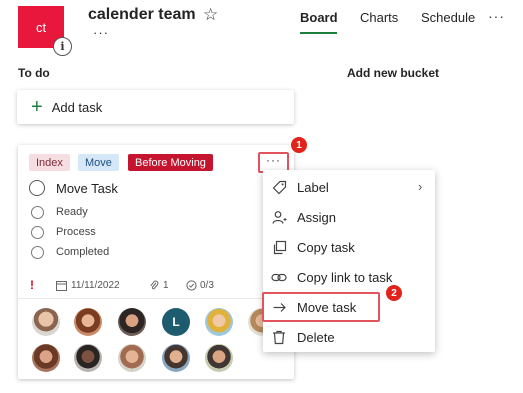 The height and width of the screenshot is (393, 523). I want to click on step-callout-2: 2, so click(394, 293).